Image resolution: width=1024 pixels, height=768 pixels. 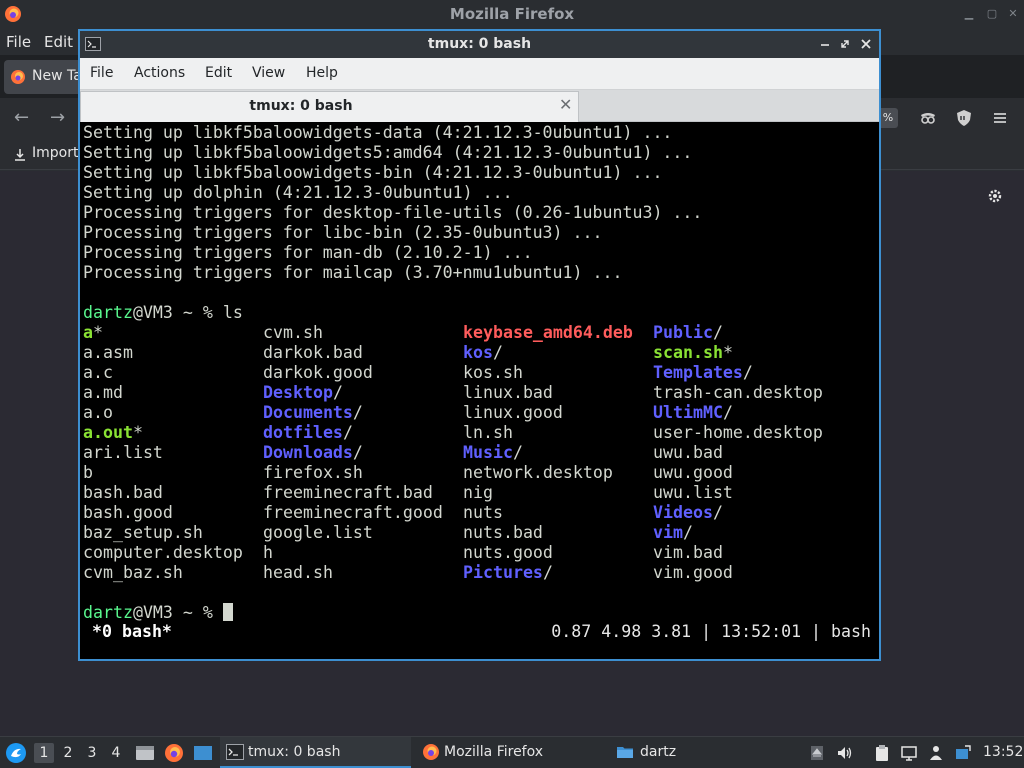 I want to click on gear-icon, so click(x=995, y=196).